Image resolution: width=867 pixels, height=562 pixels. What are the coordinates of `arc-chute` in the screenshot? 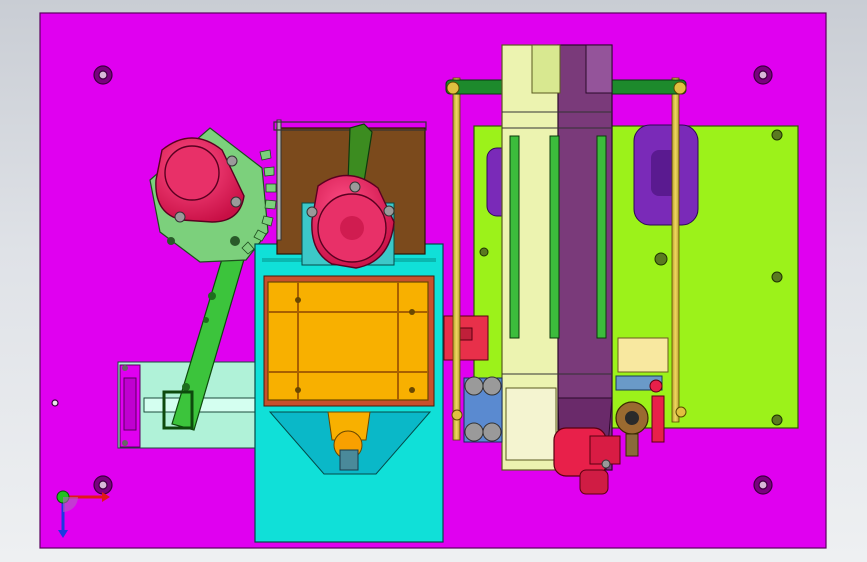 It's located at (349, 341).